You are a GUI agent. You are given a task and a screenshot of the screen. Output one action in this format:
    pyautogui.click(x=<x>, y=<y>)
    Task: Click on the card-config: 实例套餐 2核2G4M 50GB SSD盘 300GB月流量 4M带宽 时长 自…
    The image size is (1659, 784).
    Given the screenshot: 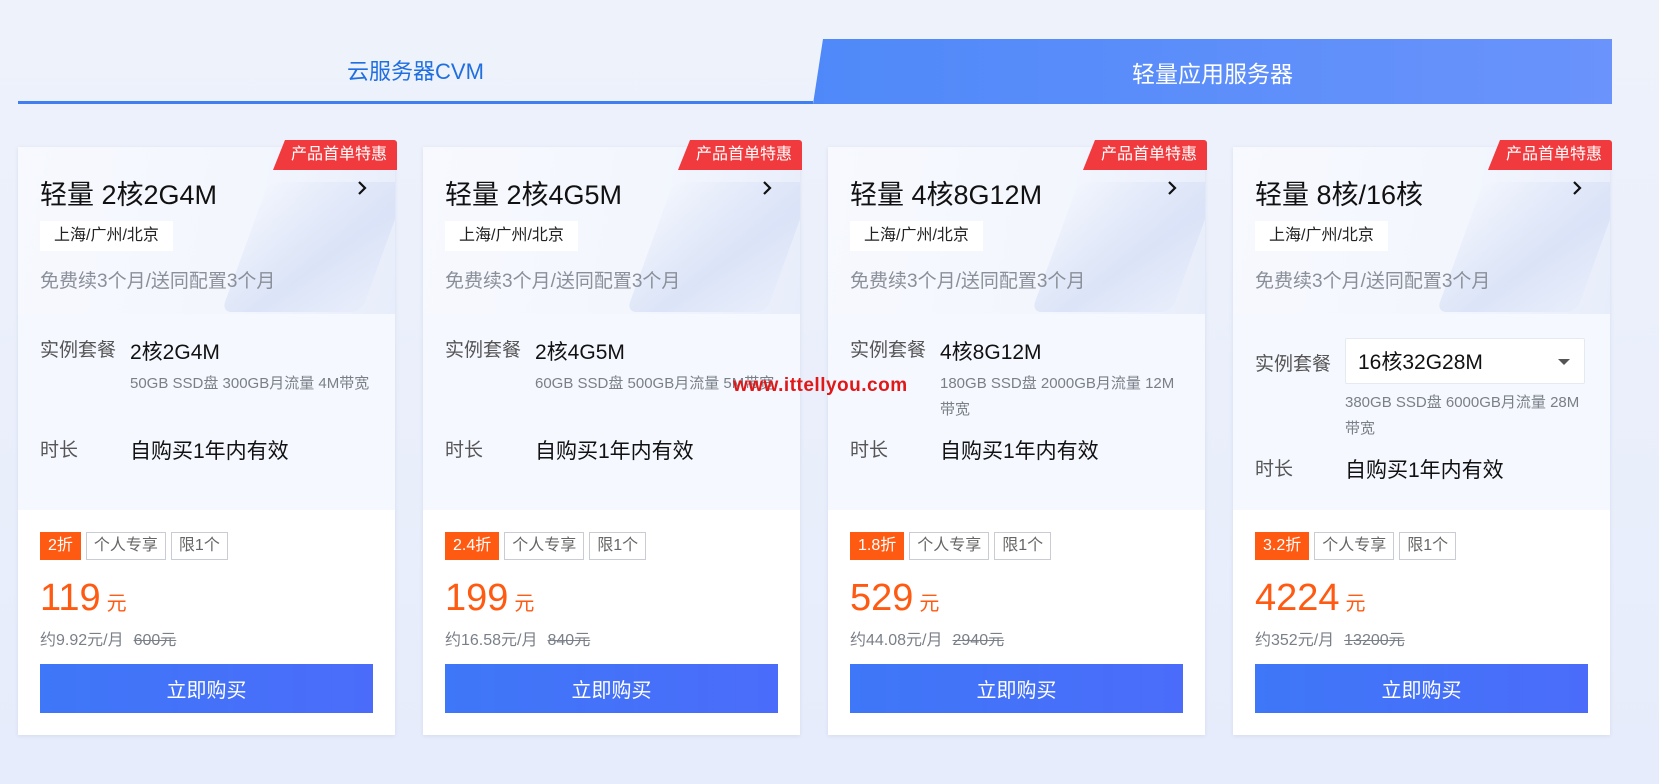 What is the action you would take?
    pyautogui.click(x=206, y=412)
    